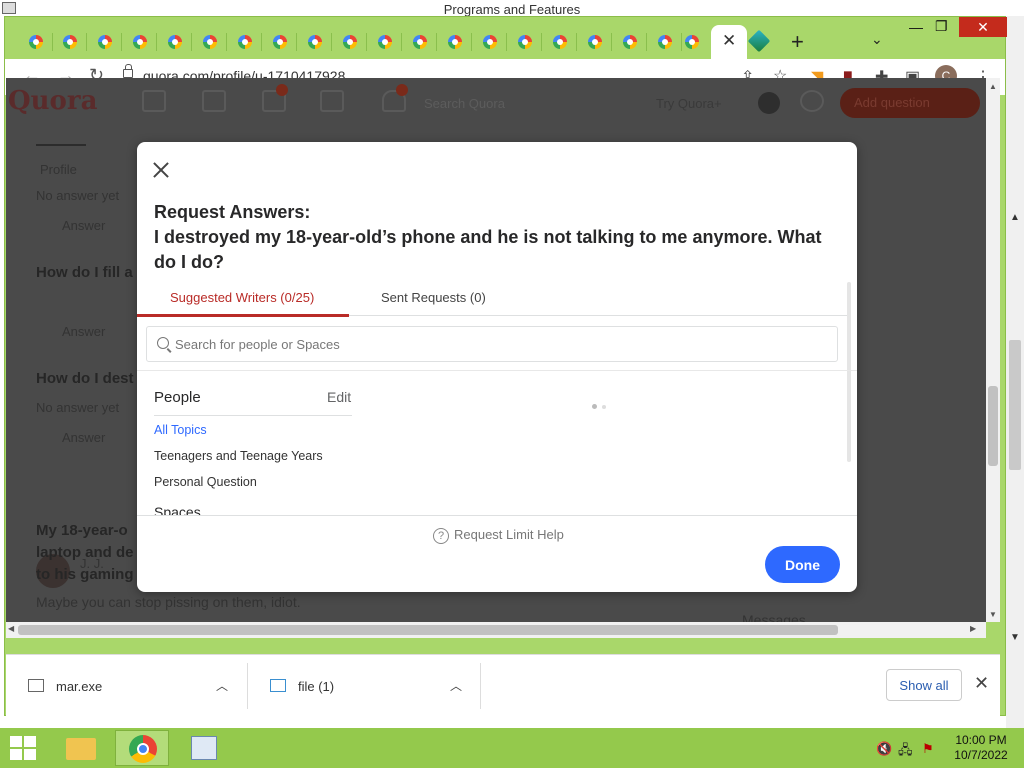 Image resolution: width=1024 pixels, height=768 pixels. I want to click on search-box, so click(492, 344).